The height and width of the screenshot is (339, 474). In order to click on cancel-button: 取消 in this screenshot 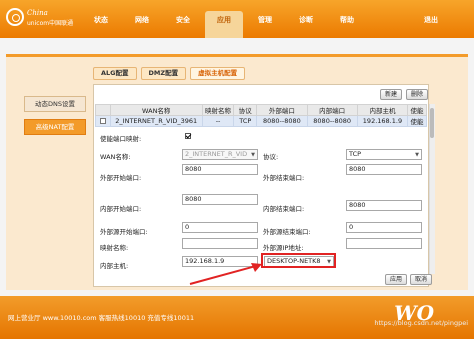, I will do `click(421, 279)`.